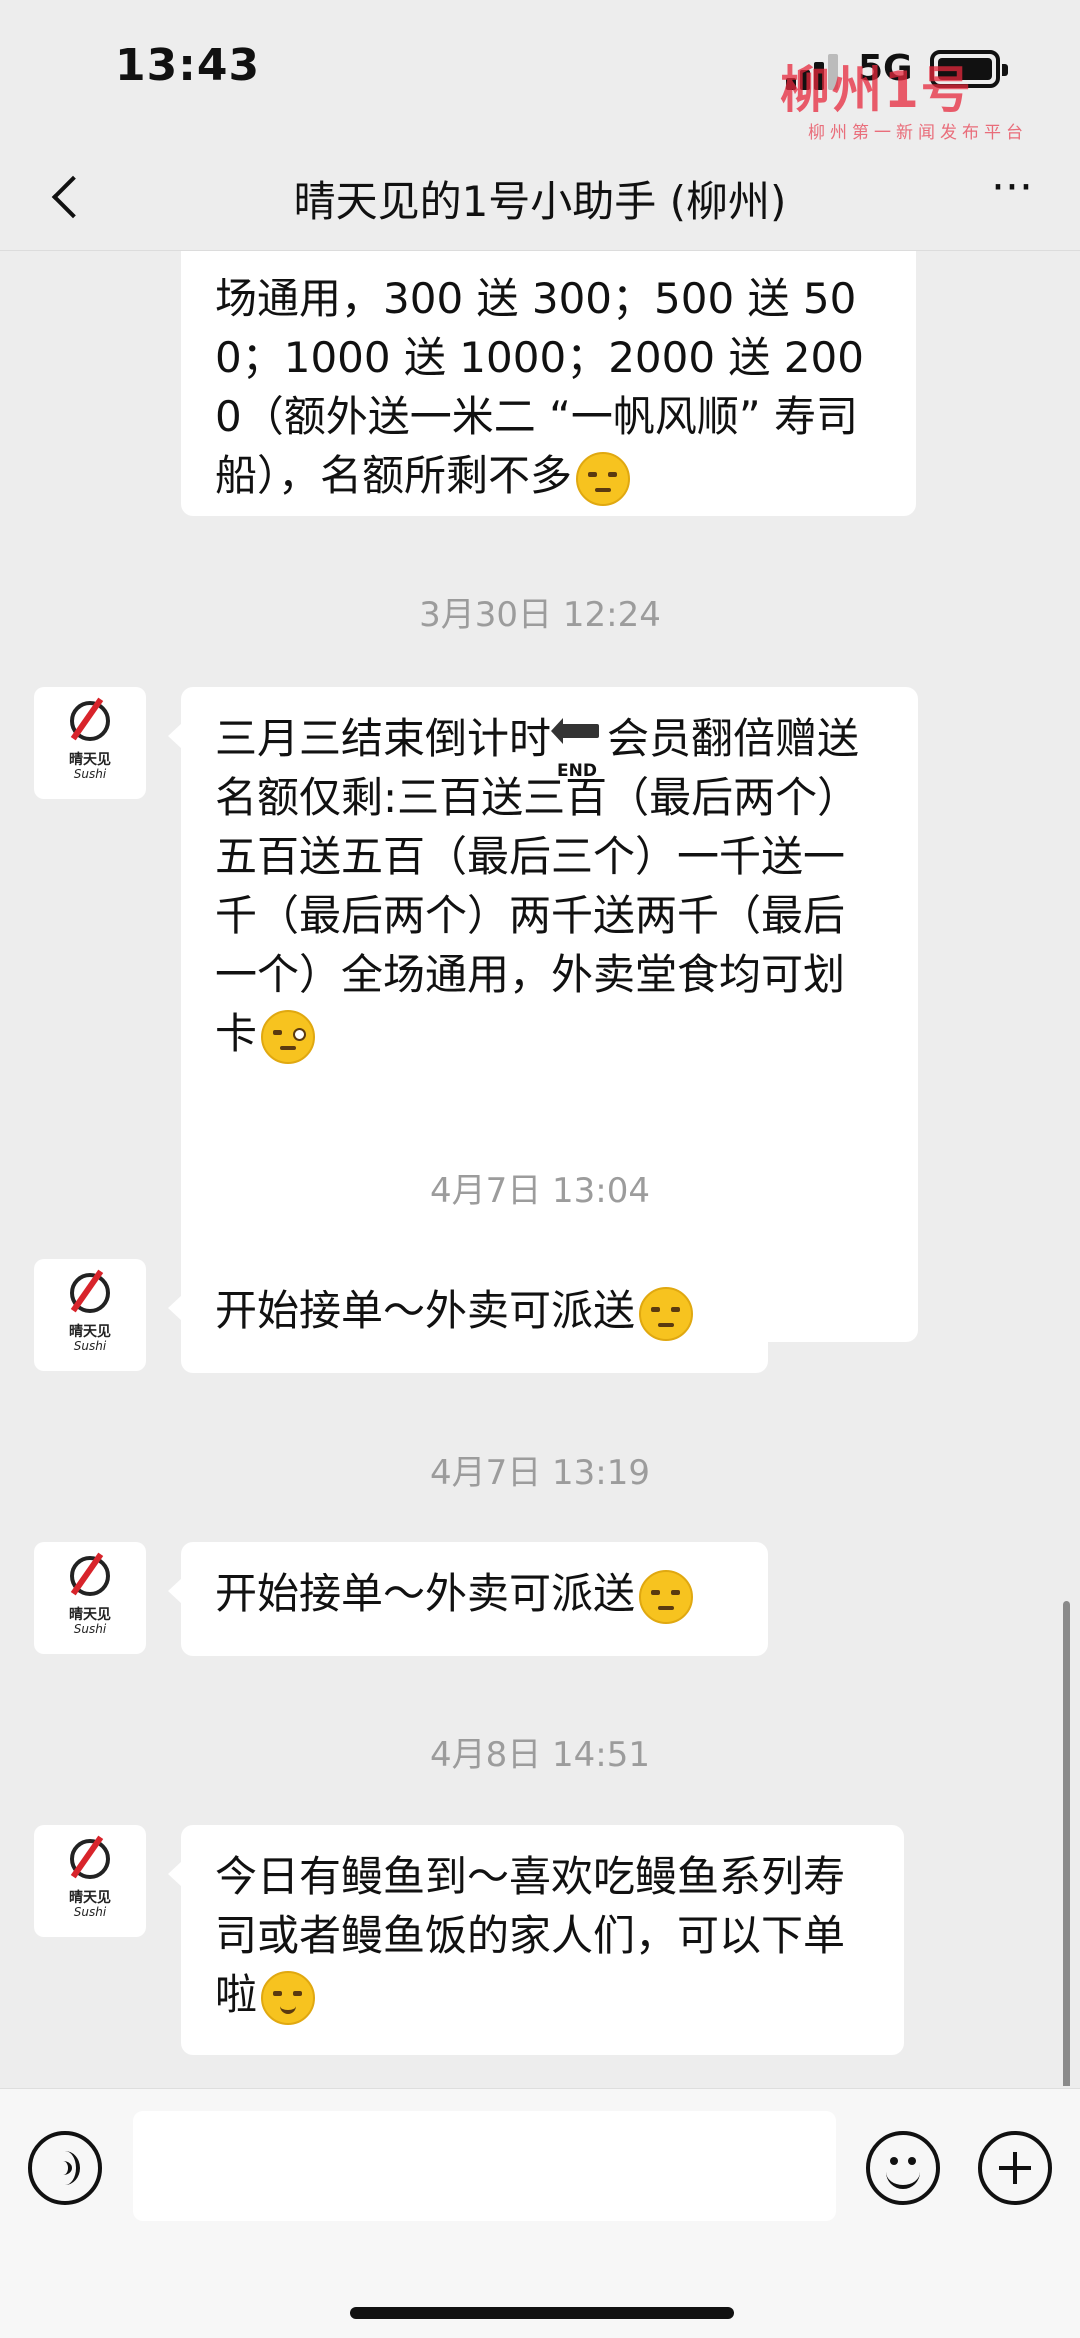  I want to click on message-timestamp: 3月30日 12:24, so click(540, 615).